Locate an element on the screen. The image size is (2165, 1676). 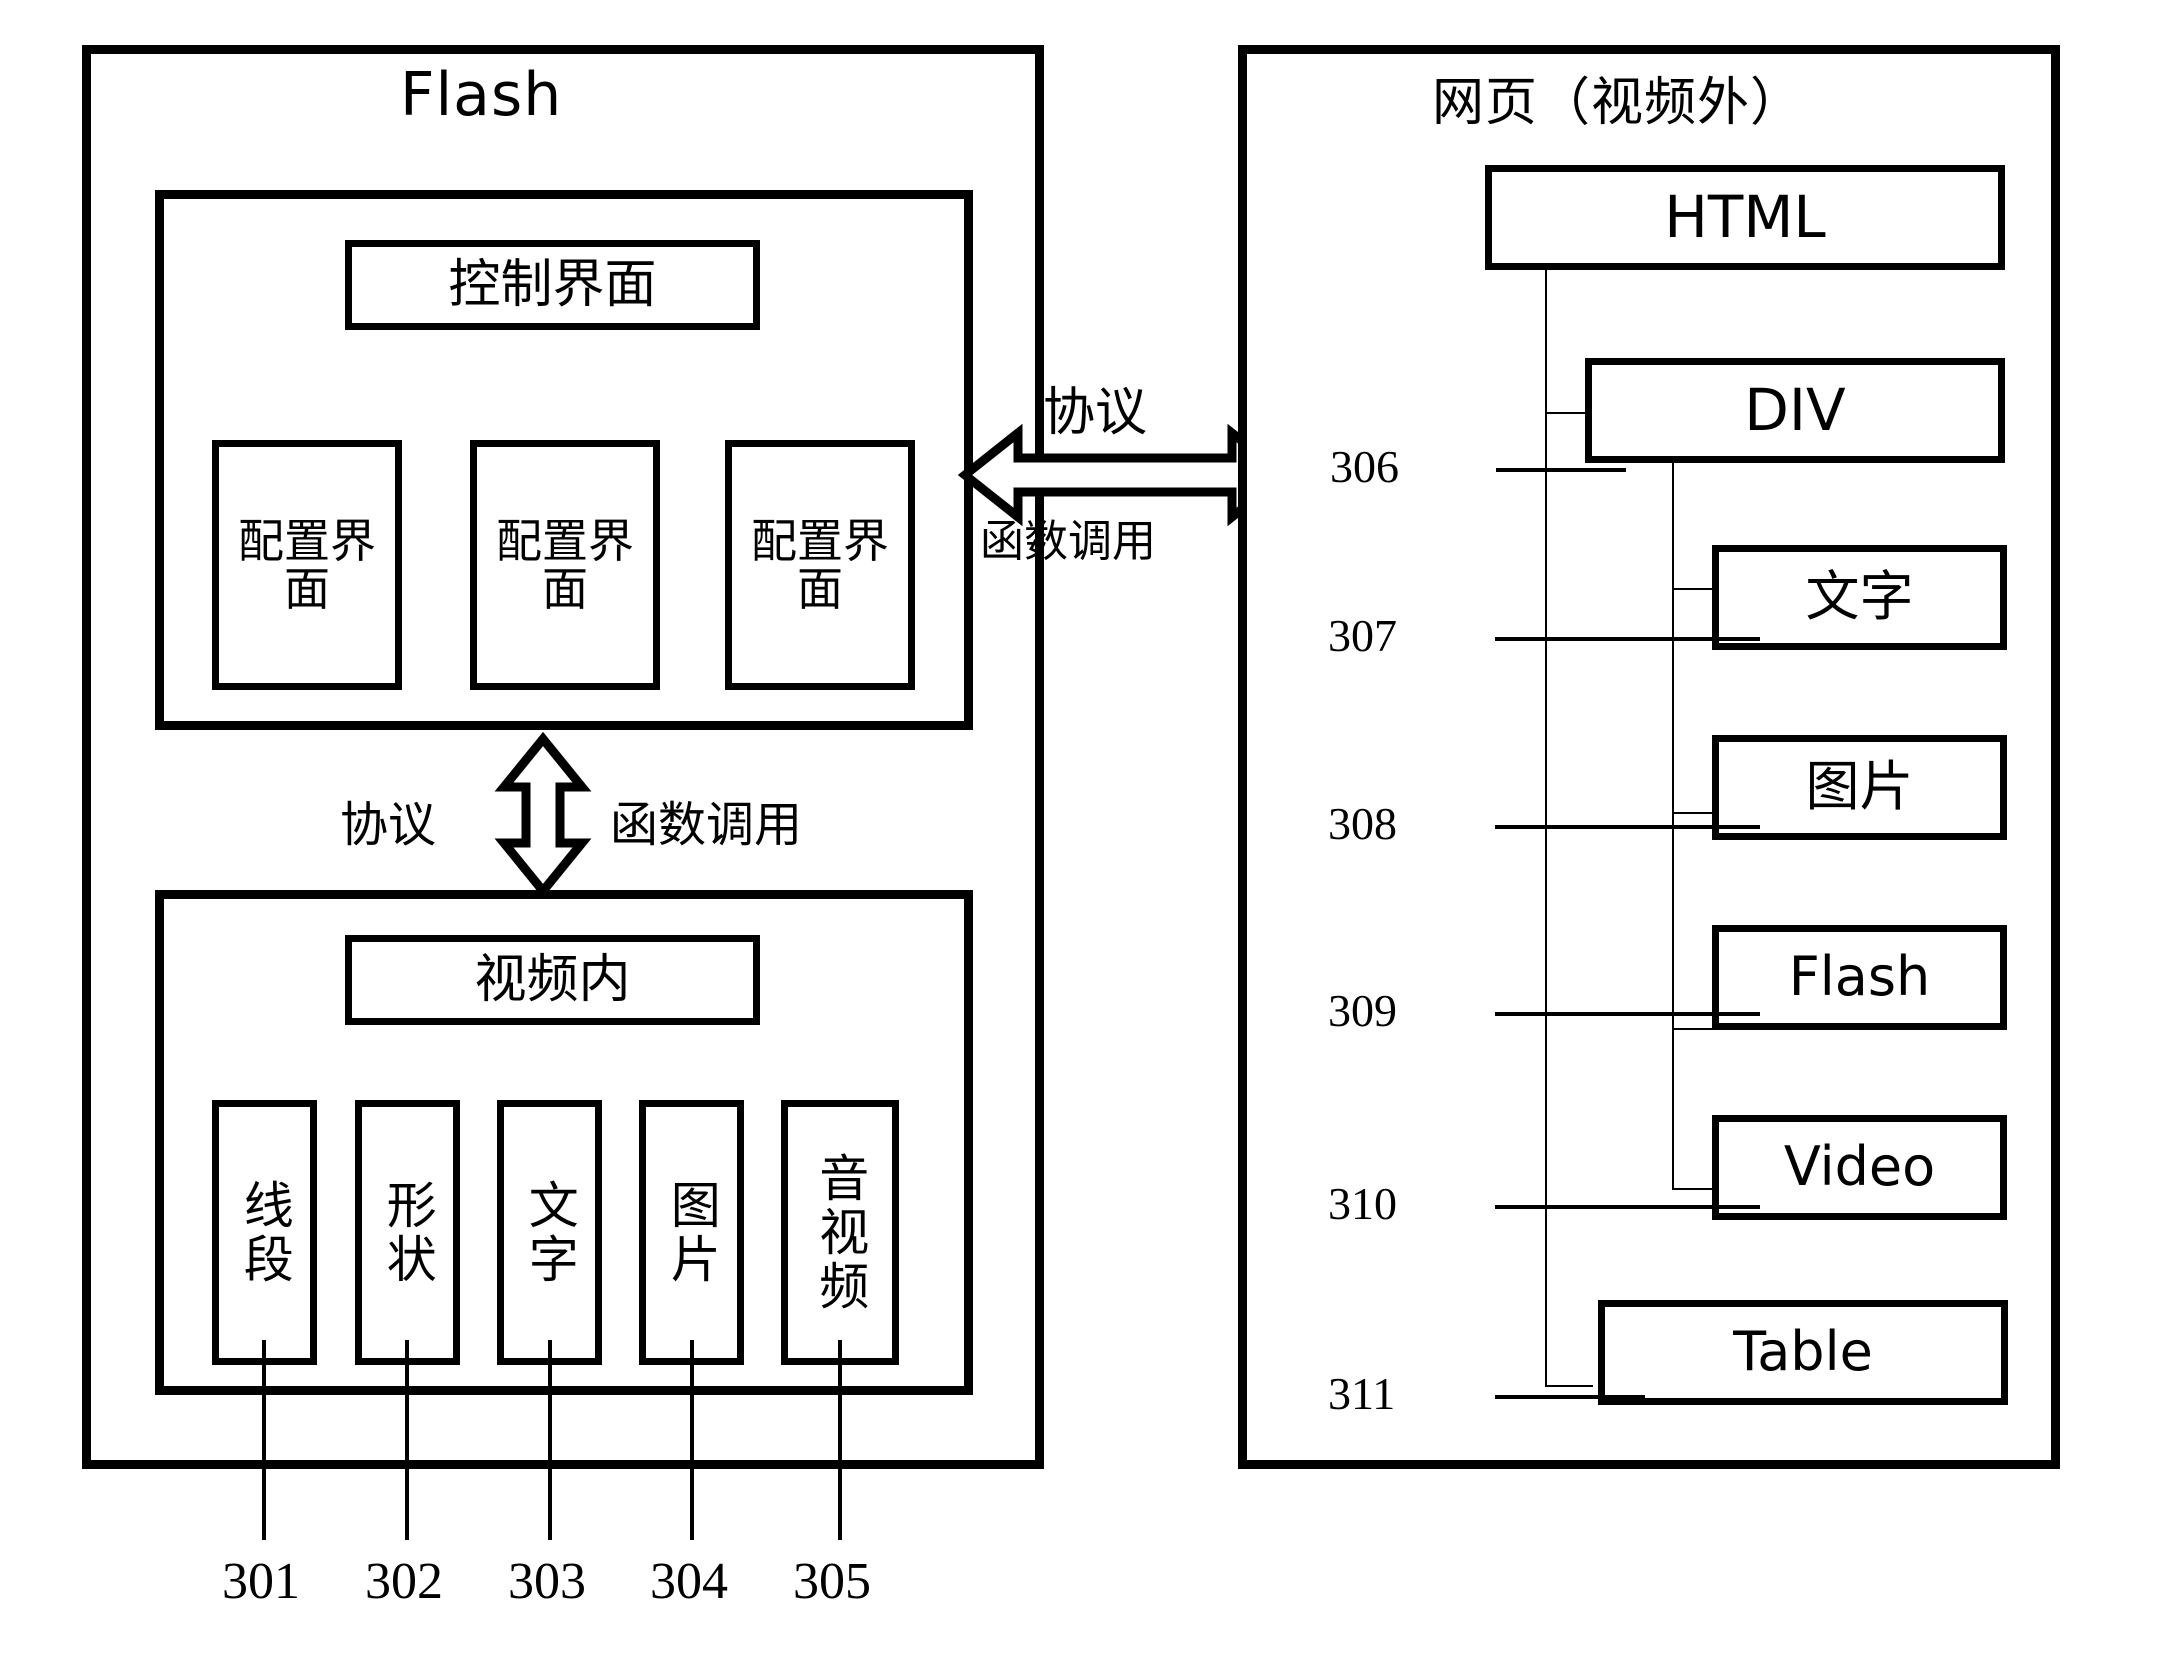
tree-connector-div-to-flash is located at coordinates (1693, 1029).